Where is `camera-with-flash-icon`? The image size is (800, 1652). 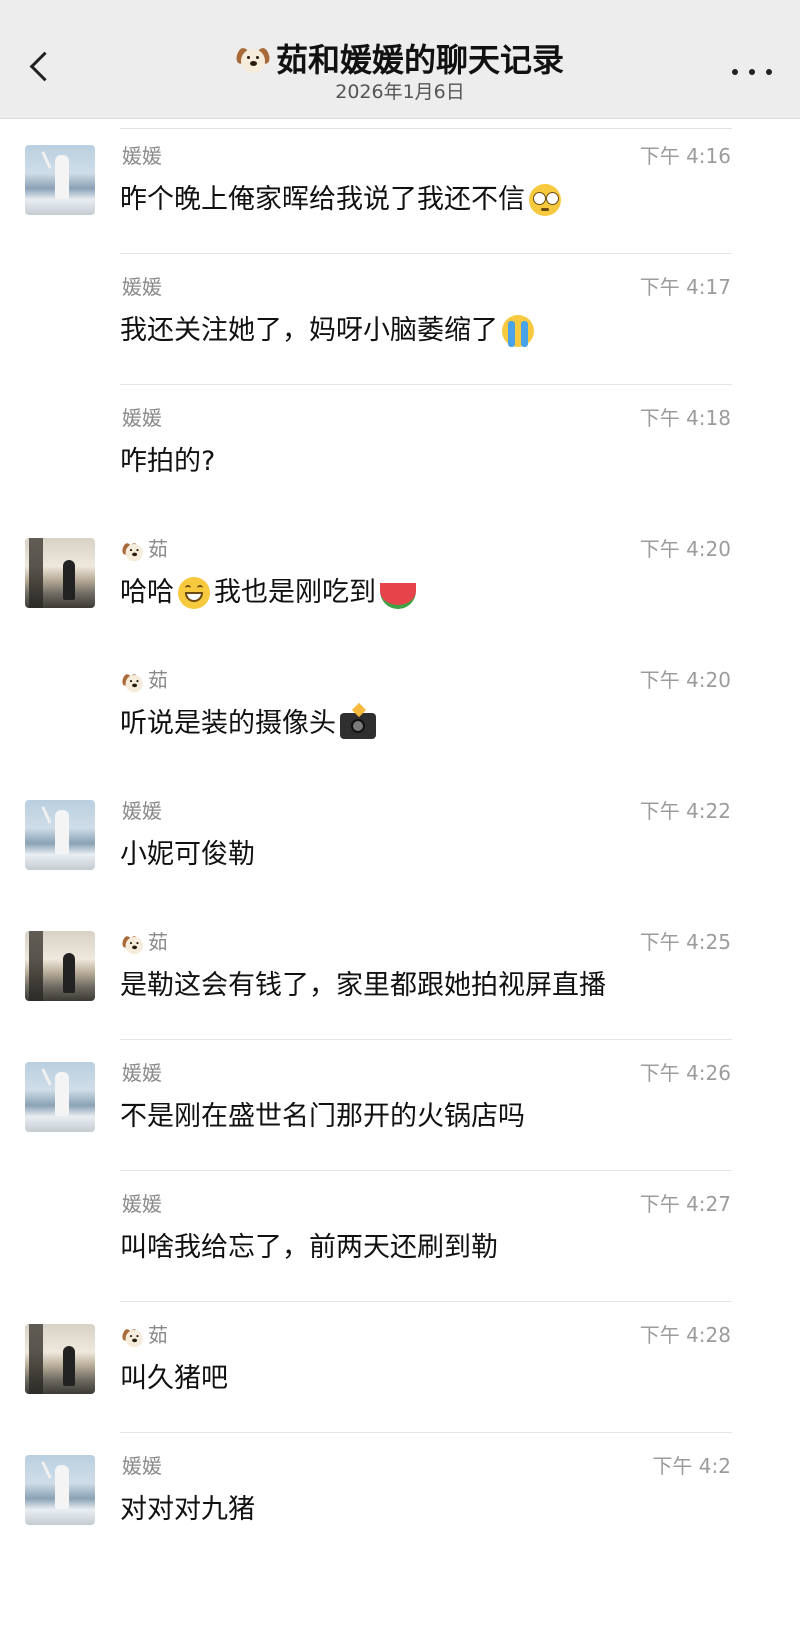
camera-with-flash-icon is located at coordinates (358, 720).